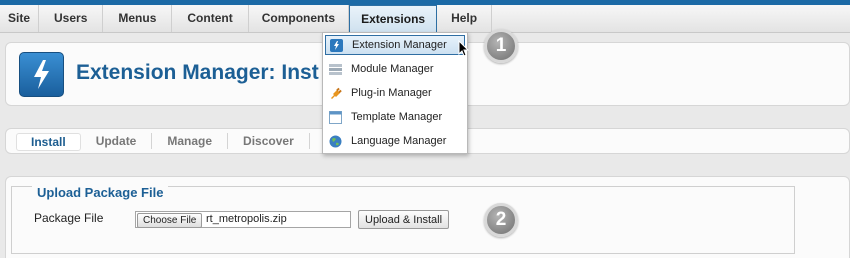 The image size is (850, 258). What do you see at coordinates (335, 141) in the screenshot?
I see `language-icon` at bounding box center [335, 141].